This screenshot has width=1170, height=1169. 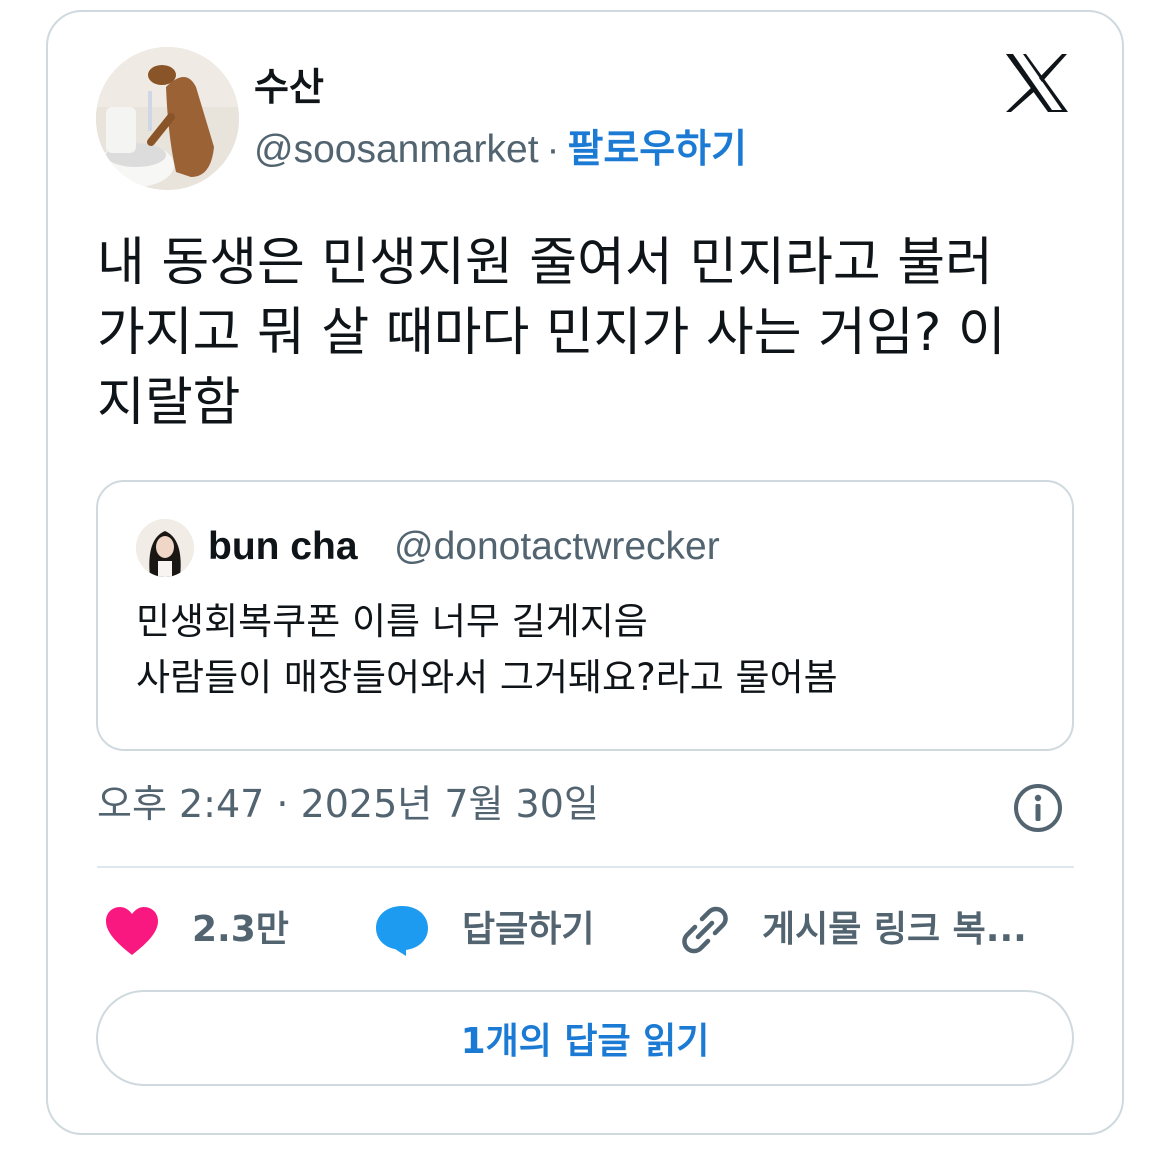 What do you see at coordinates (585, 867) in the screenshot?
I see `divider` at bounding box center [585, 867].